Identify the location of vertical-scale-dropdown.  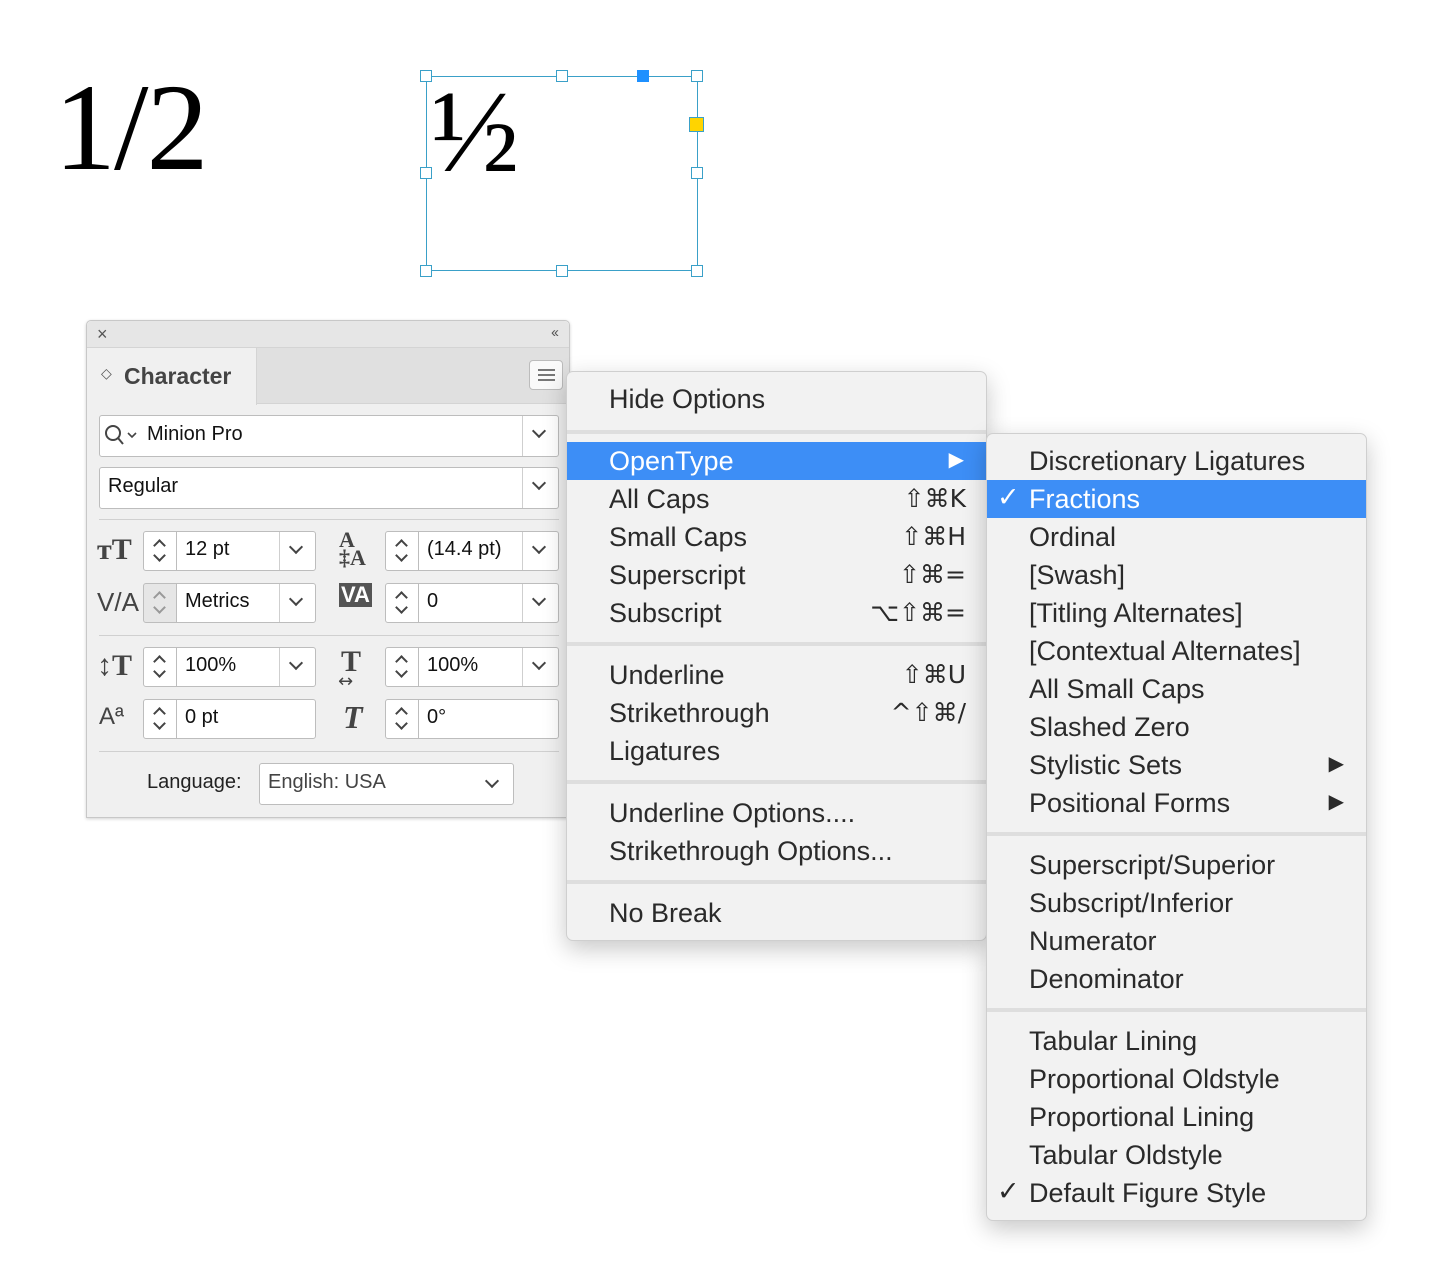
(297, 667).